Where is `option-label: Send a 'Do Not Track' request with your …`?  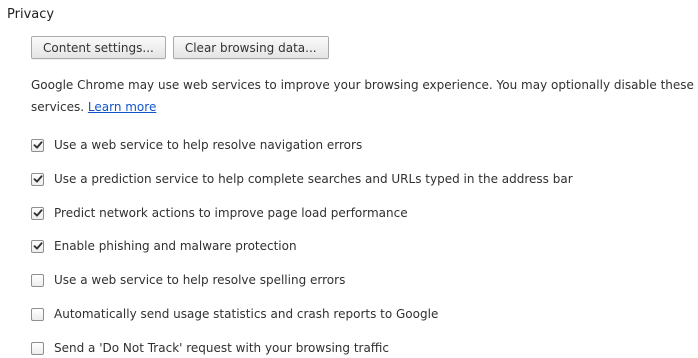
option-label: Send a 'Do Not Track' request with your … is located at coordinates (222, 348).